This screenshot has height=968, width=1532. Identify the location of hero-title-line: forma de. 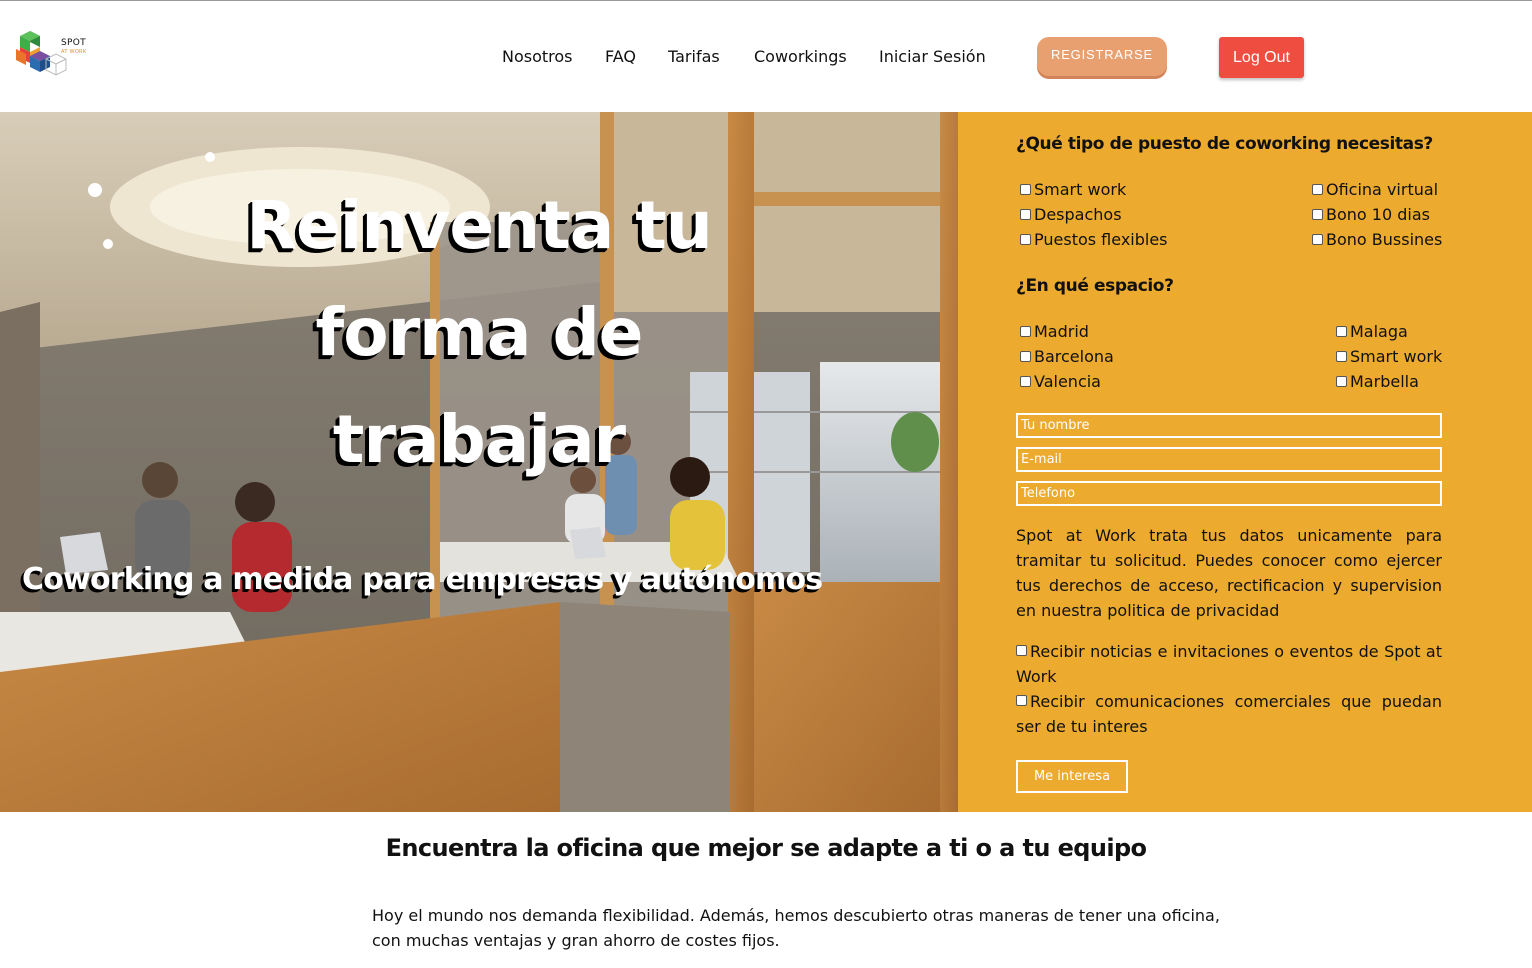
(479, 332).